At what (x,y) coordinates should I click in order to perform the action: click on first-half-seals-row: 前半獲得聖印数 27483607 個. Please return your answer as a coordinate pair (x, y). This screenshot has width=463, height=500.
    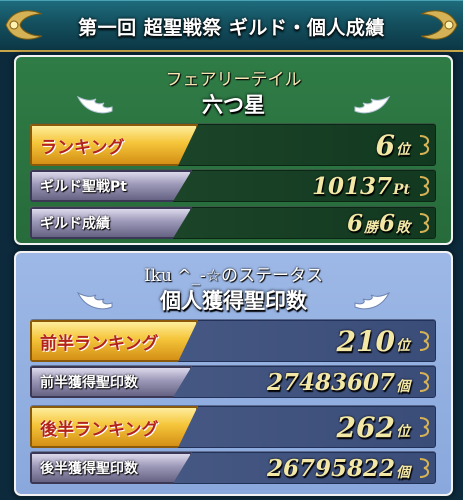
    Looking at the image, I should click on (233, 381).